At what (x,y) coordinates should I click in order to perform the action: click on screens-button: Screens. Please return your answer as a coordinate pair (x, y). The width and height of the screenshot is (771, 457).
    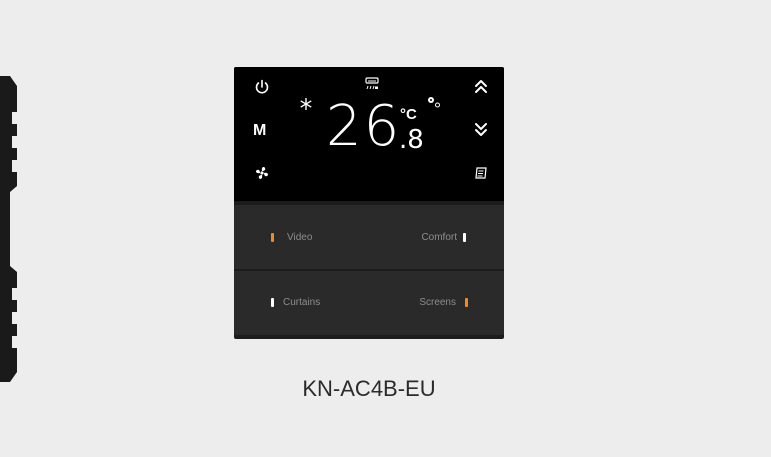
    Looking at the image, I should click on (437, 302).